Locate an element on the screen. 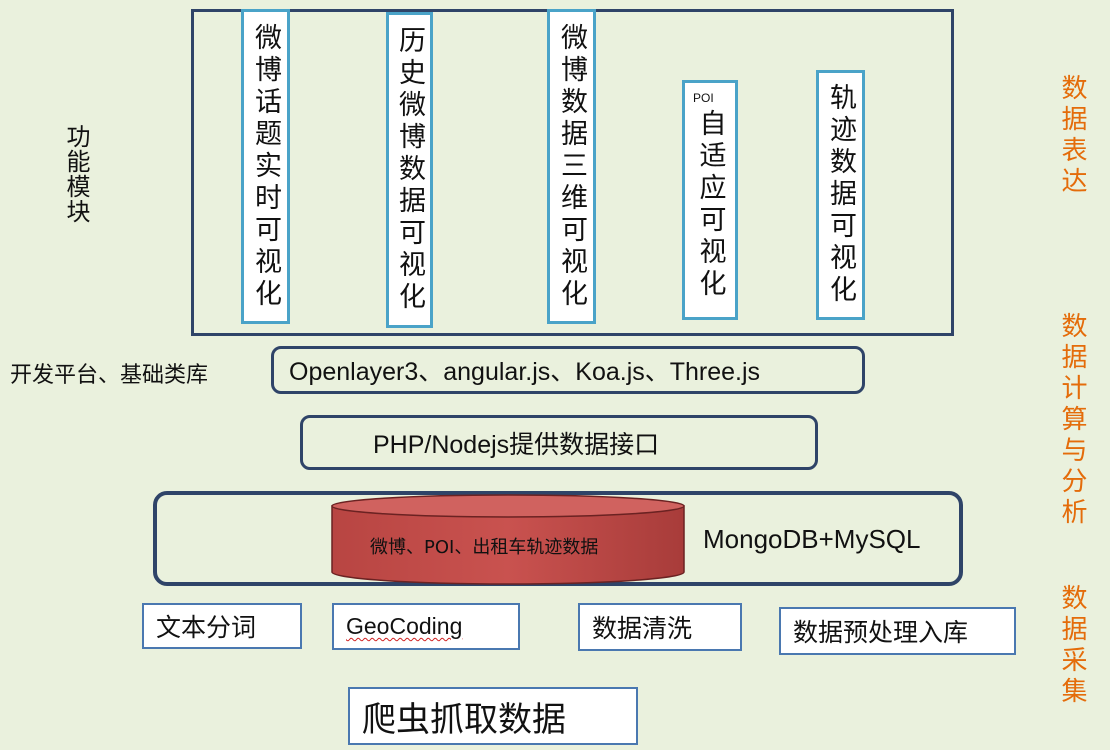  module-prefix: POI is located at coordinates (703, 98).